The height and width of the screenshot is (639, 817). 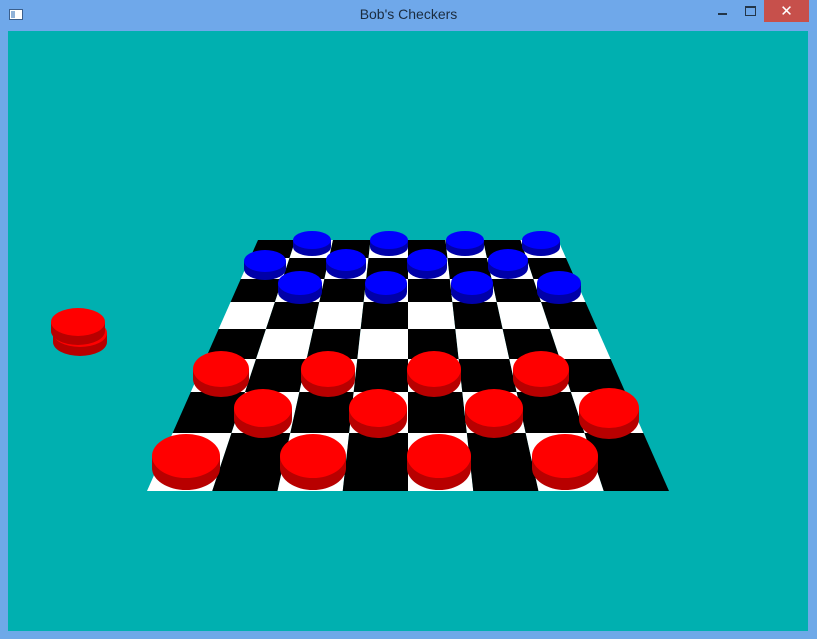 I want to click on maximize-icon, so click(x=750, y=11).